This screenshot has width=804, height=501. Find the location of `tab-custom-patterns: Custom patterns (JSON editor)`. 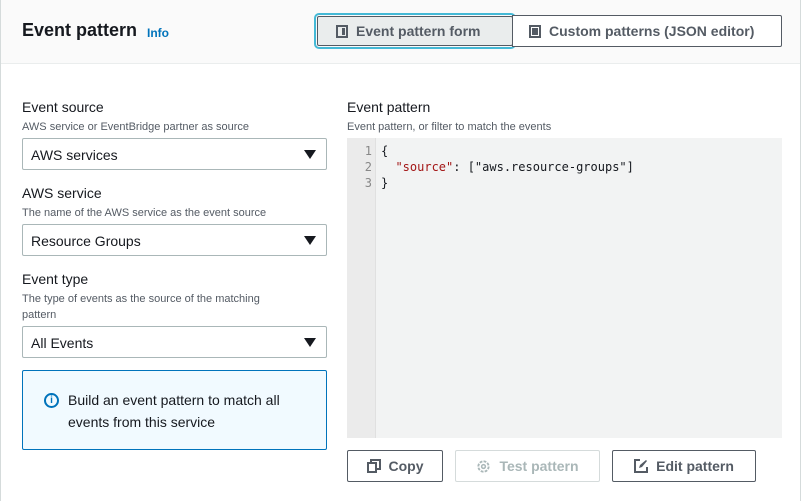

tab-custom-patterns: Custom patterns (JSON editor) is located at coordinates (647, 31).